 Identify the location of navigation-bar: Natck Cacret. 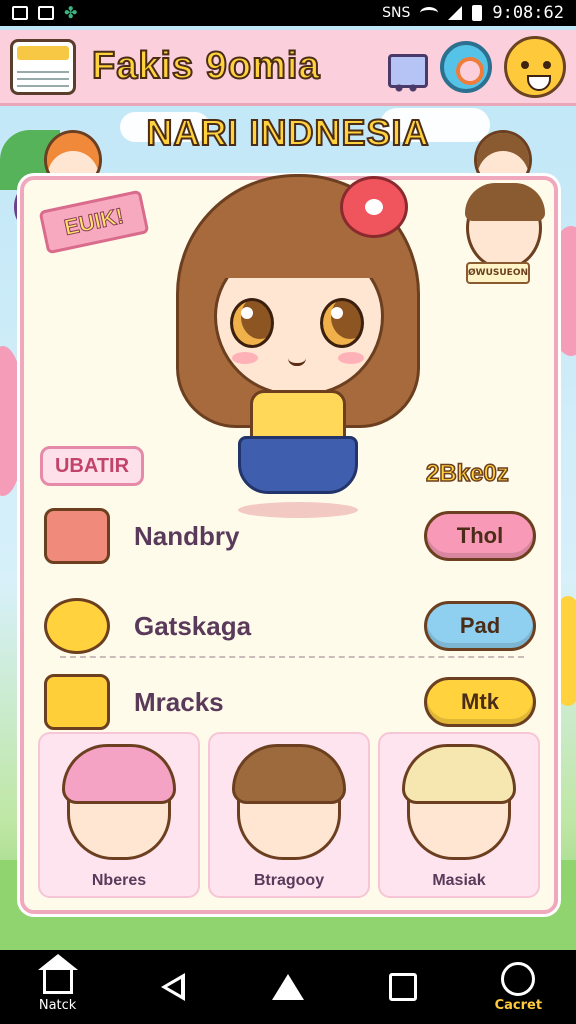
(288, 987).